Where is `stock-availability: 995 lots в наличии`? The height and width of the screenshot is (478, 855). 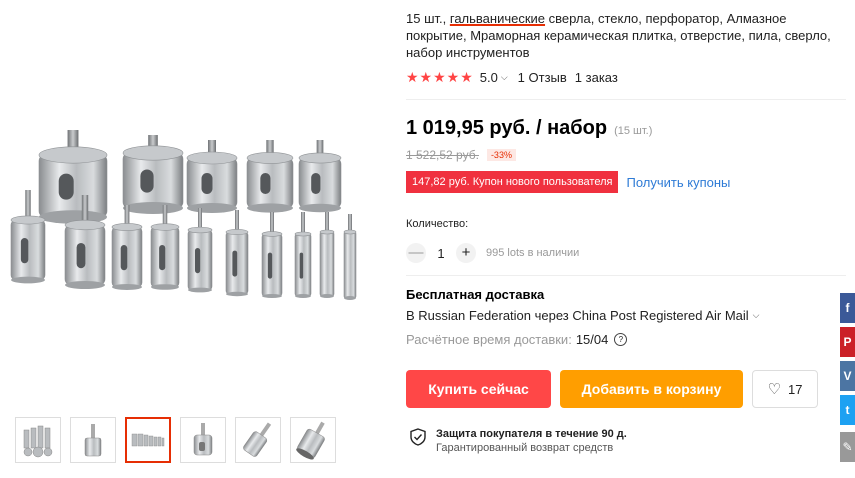
stock-availability: 995 lots в наличии is located at coordinates (533, 253).